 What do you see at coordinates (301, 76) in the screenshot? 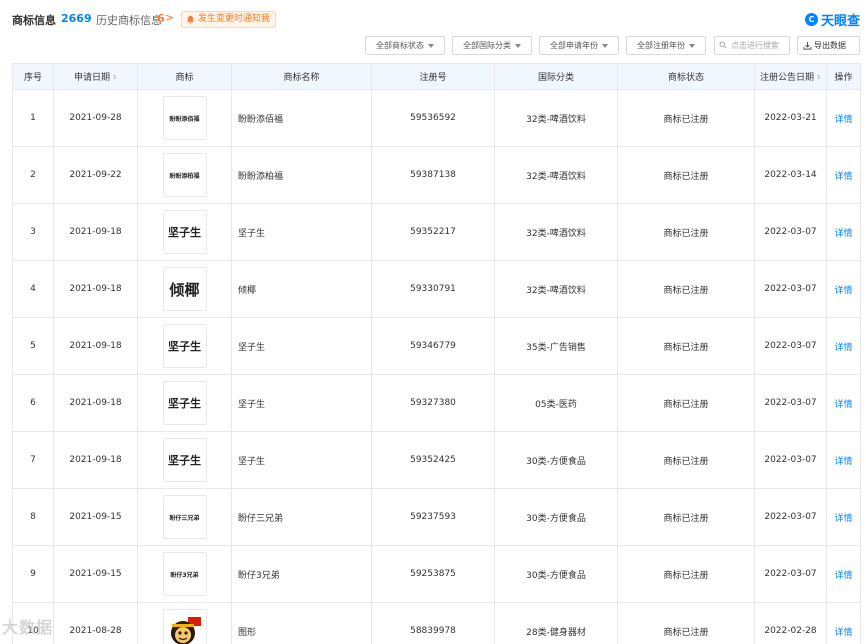
I see `col-header-name: 商标名称` at bounding box center [301, 76].